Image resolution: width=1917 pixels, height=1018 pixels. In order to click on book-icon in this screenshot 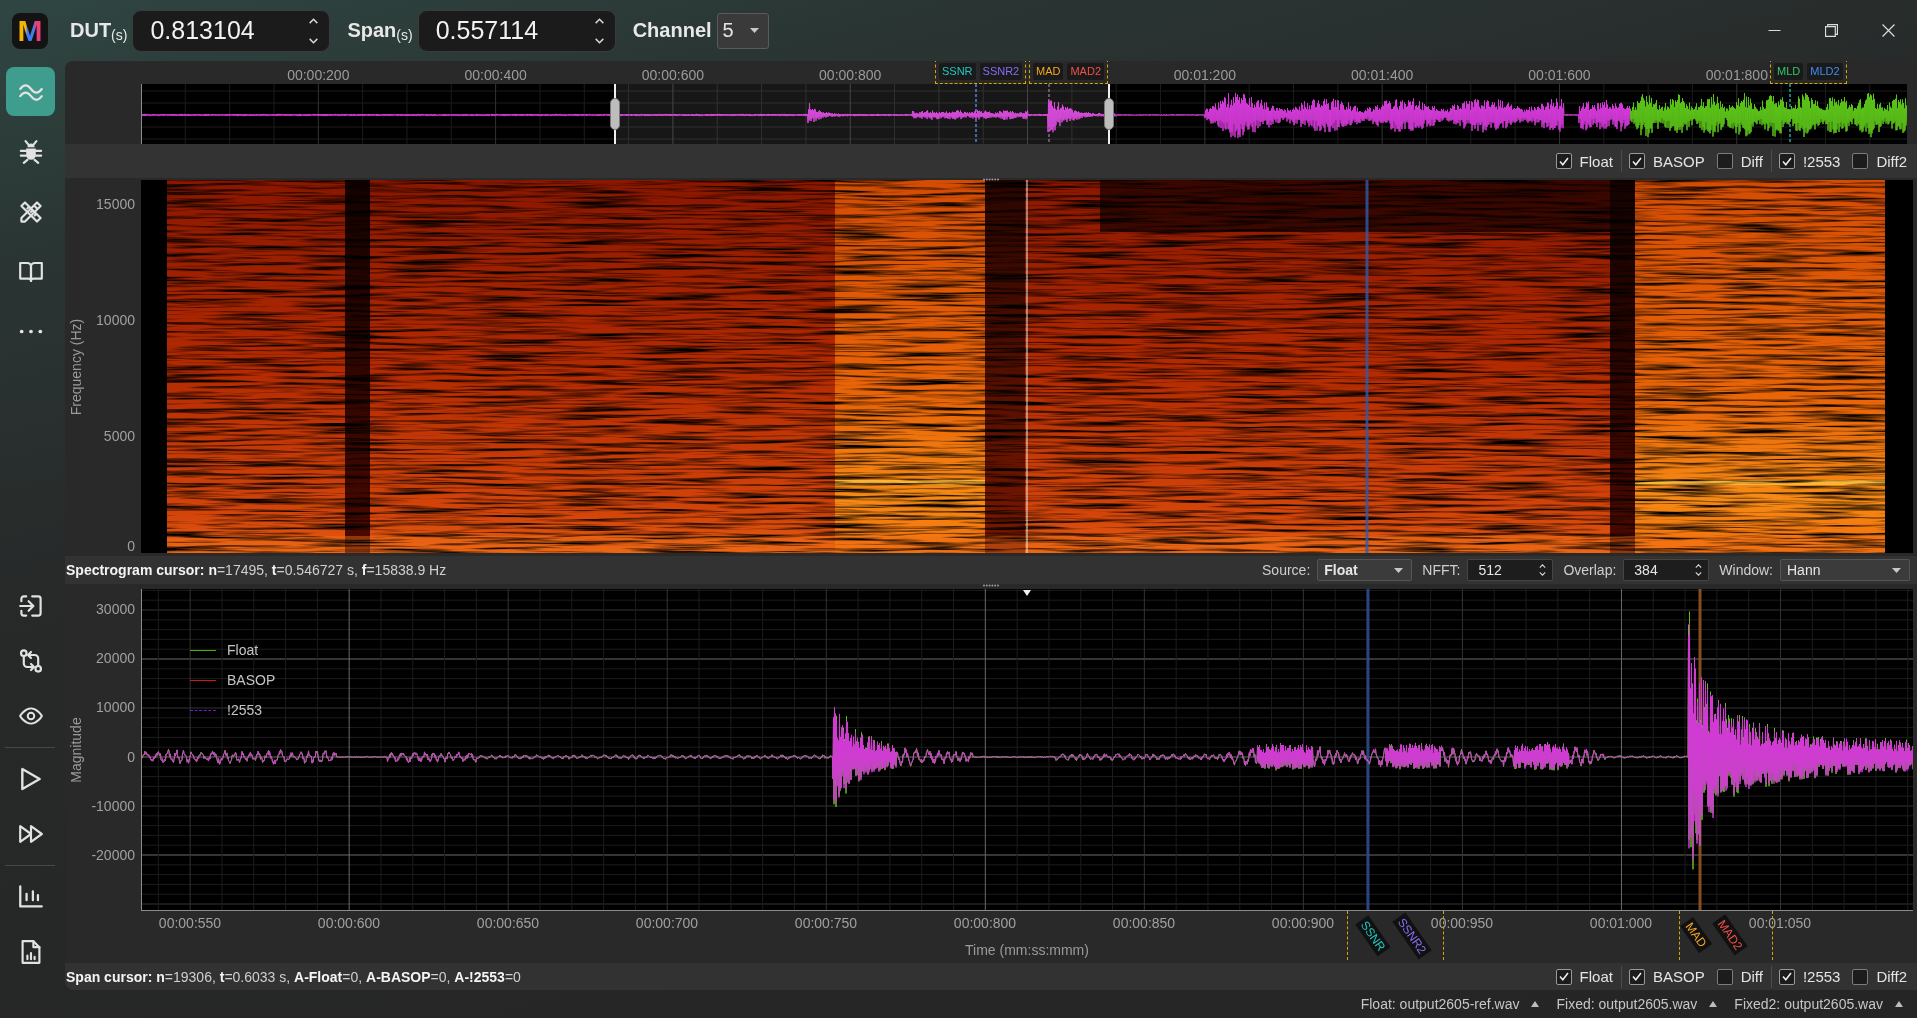, I will do `click(30, 271)`.